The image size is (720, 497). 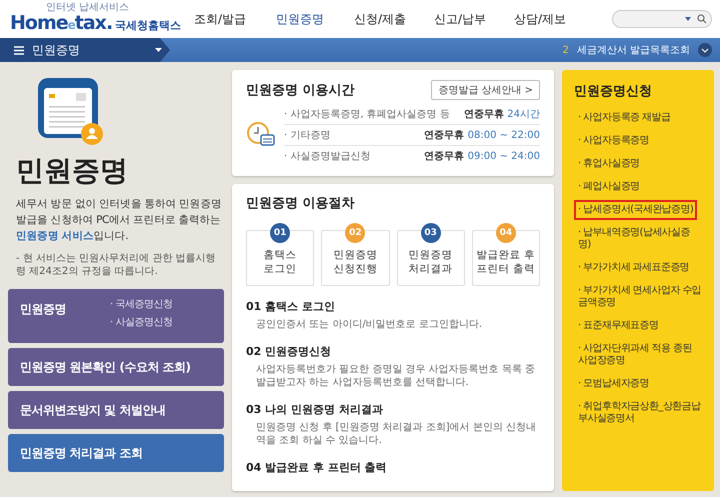 What do you see at coordinates (370, 324) in the screenshot?
I see `step-description: 공인인증서 또는 아이디/비밀번호로 로그인합니다.` at bounding box center [370, 324].